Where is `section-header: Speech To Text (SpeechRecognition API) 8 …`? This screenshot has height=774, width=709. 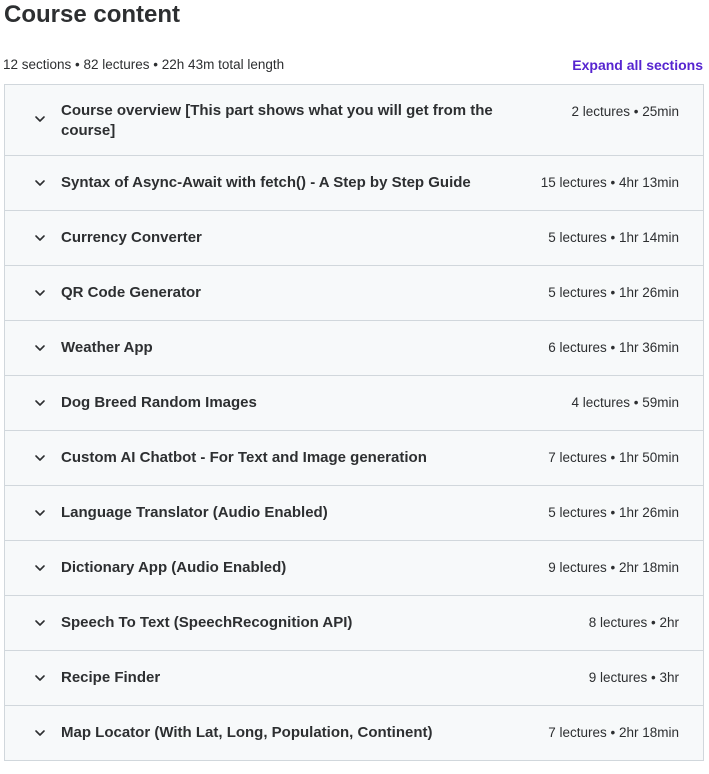 section-header: Speech To Text (SpeechRecognition API) 8 … is located at coordinates (354, 623).